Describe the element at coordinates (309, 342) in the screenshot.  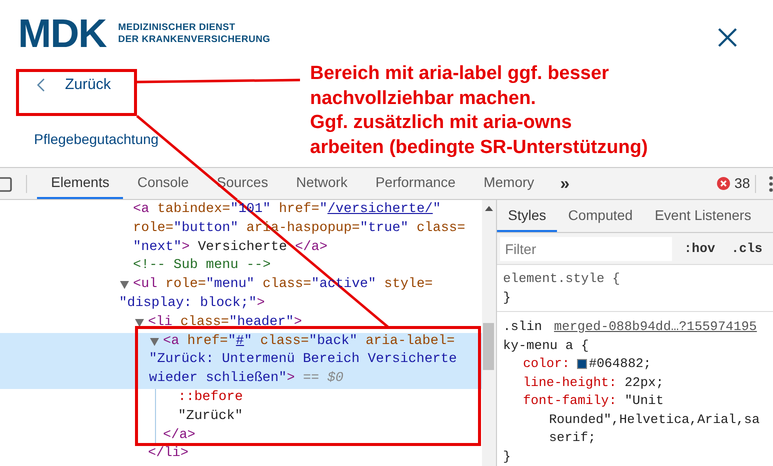
I see `code-line: <a href="#" class="back" aria-label=` at that location.